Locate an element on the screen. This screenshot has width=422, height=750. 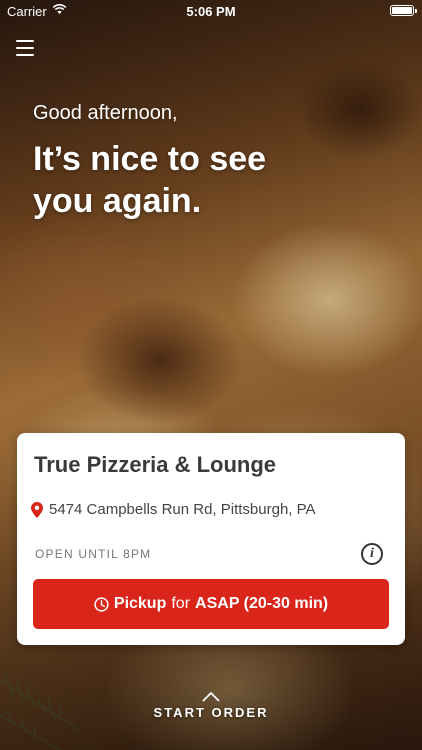
clock-icon is located at coordinates (101, 604).